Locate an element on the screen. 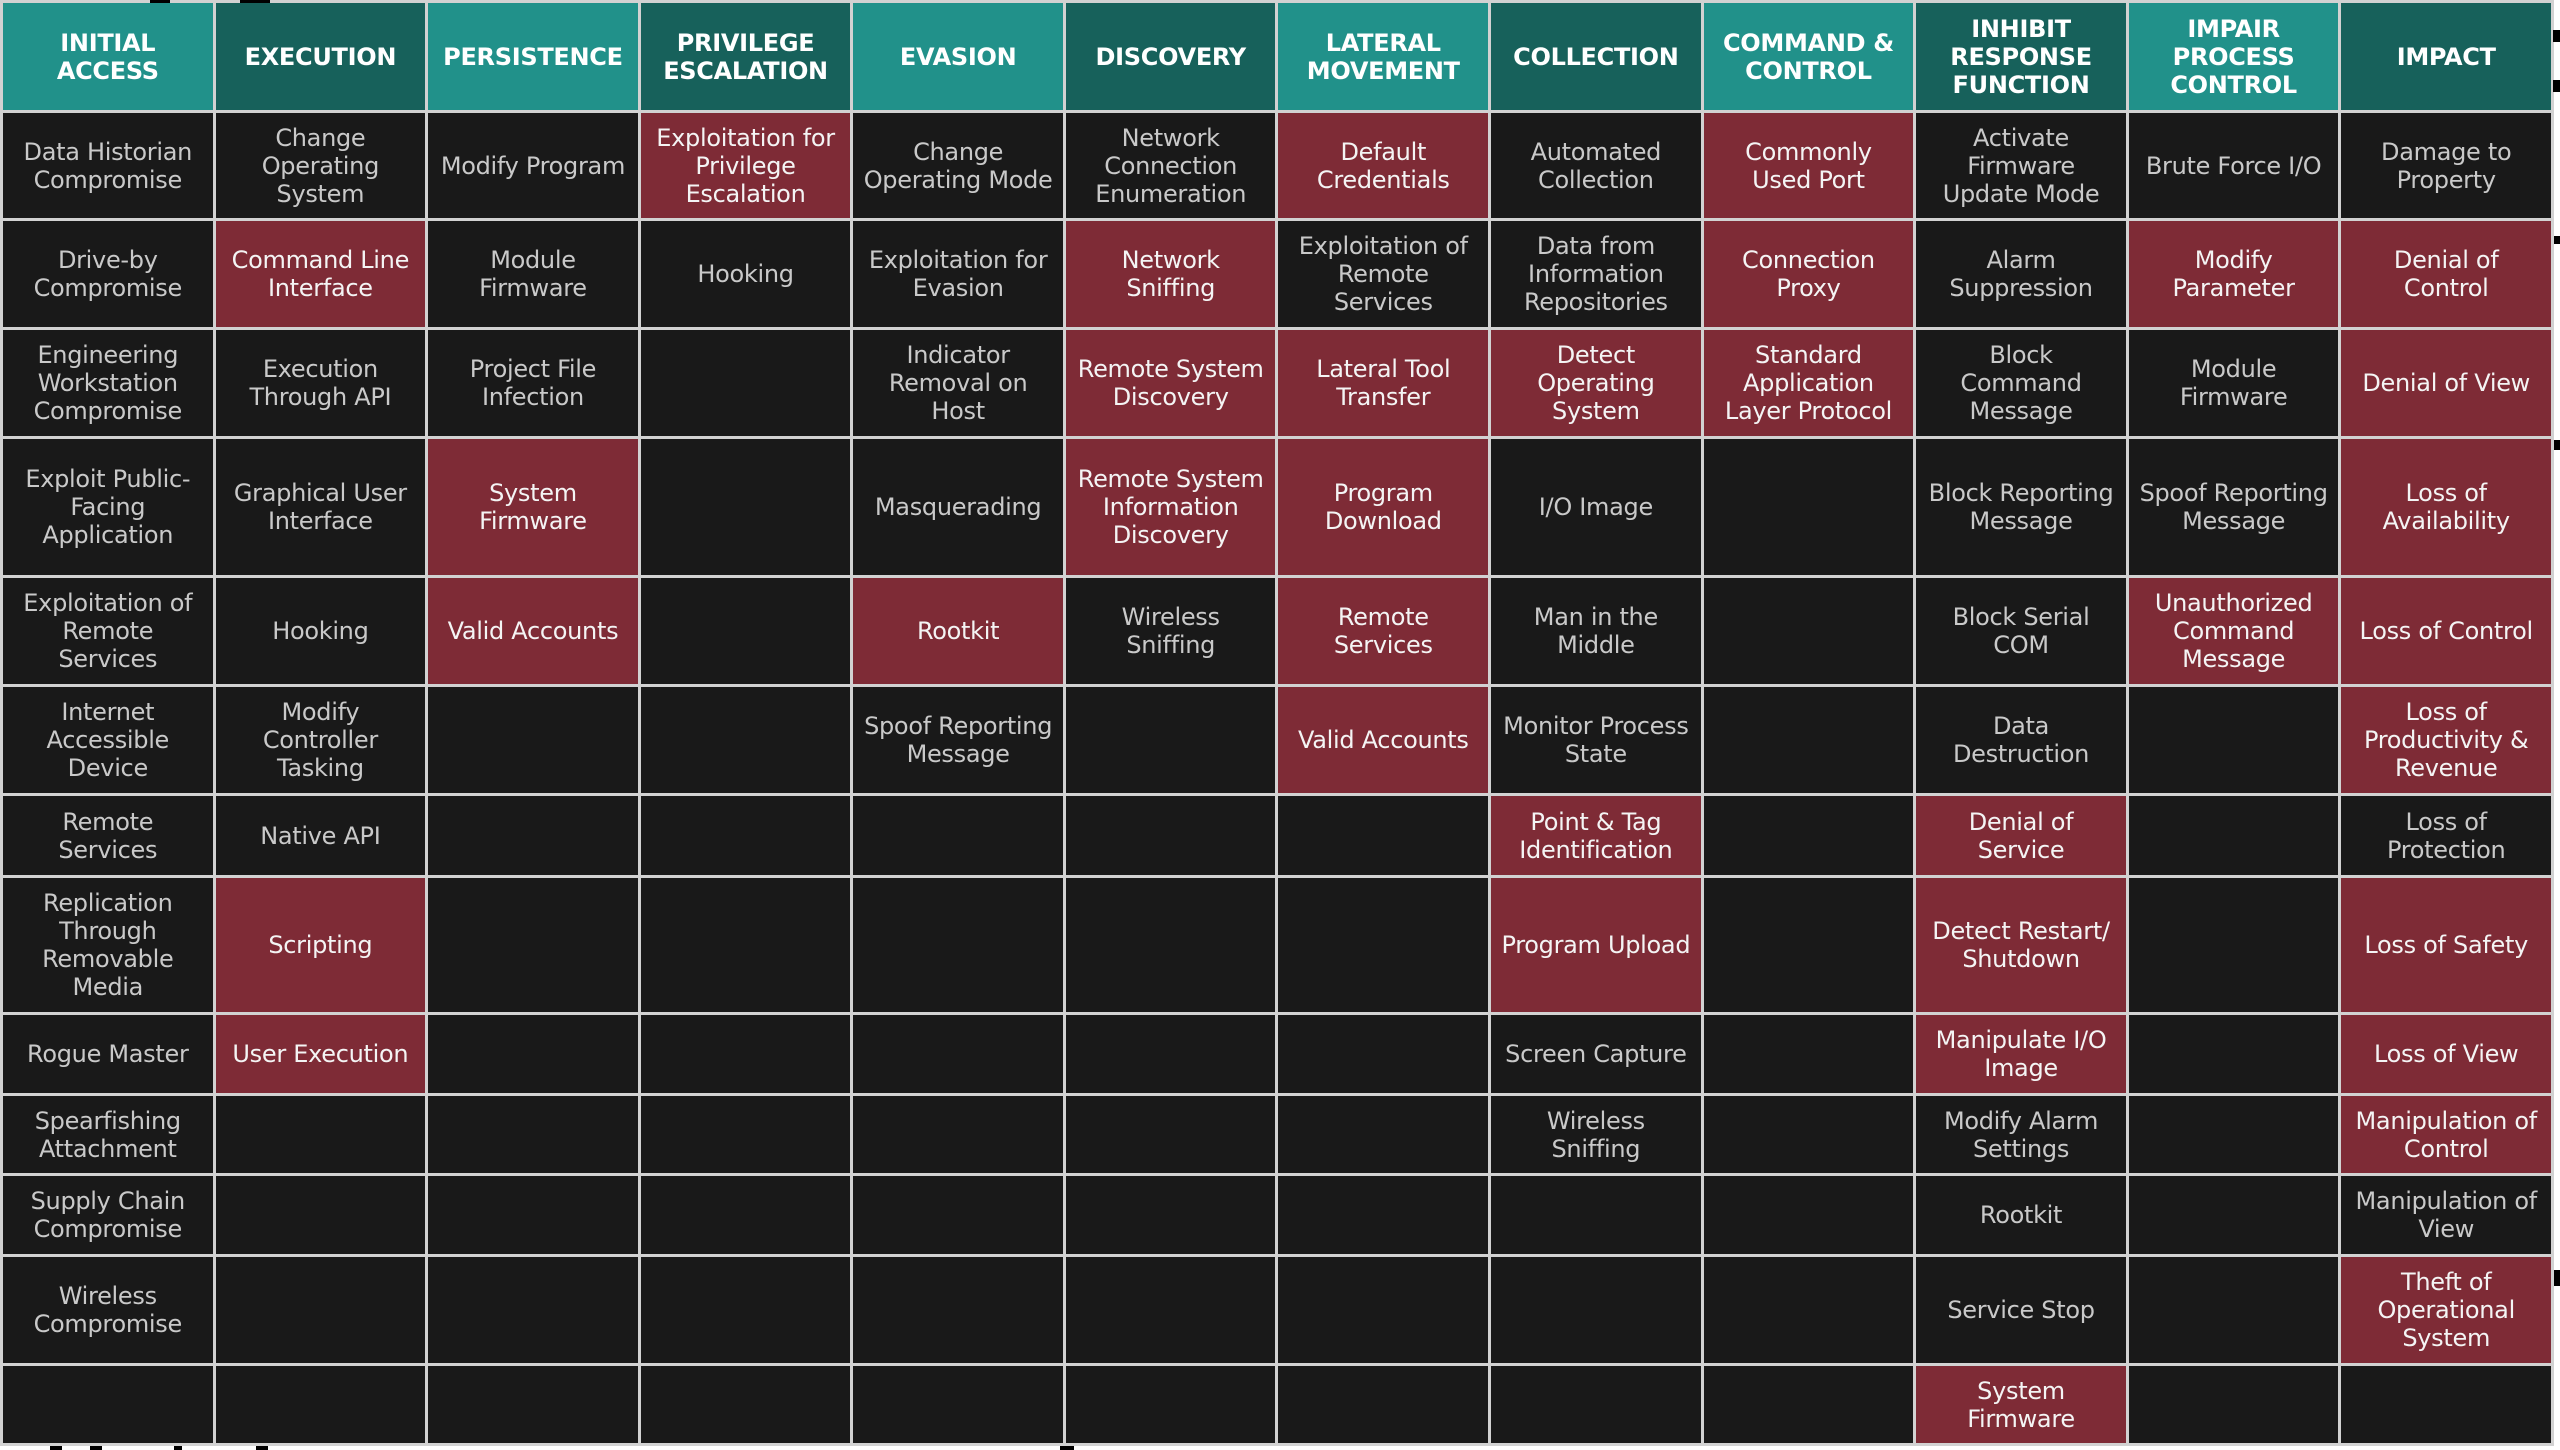 The image size is (2560, 1450). technique-cell-user-execution: User Execution is located at coordinates (320, 1054).